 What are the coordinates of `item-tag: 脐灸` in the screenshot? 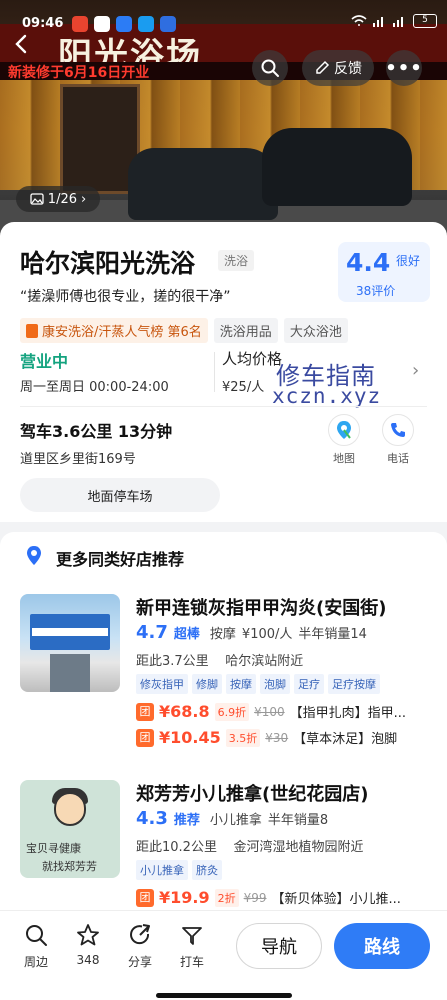 It's located at (207, 870).